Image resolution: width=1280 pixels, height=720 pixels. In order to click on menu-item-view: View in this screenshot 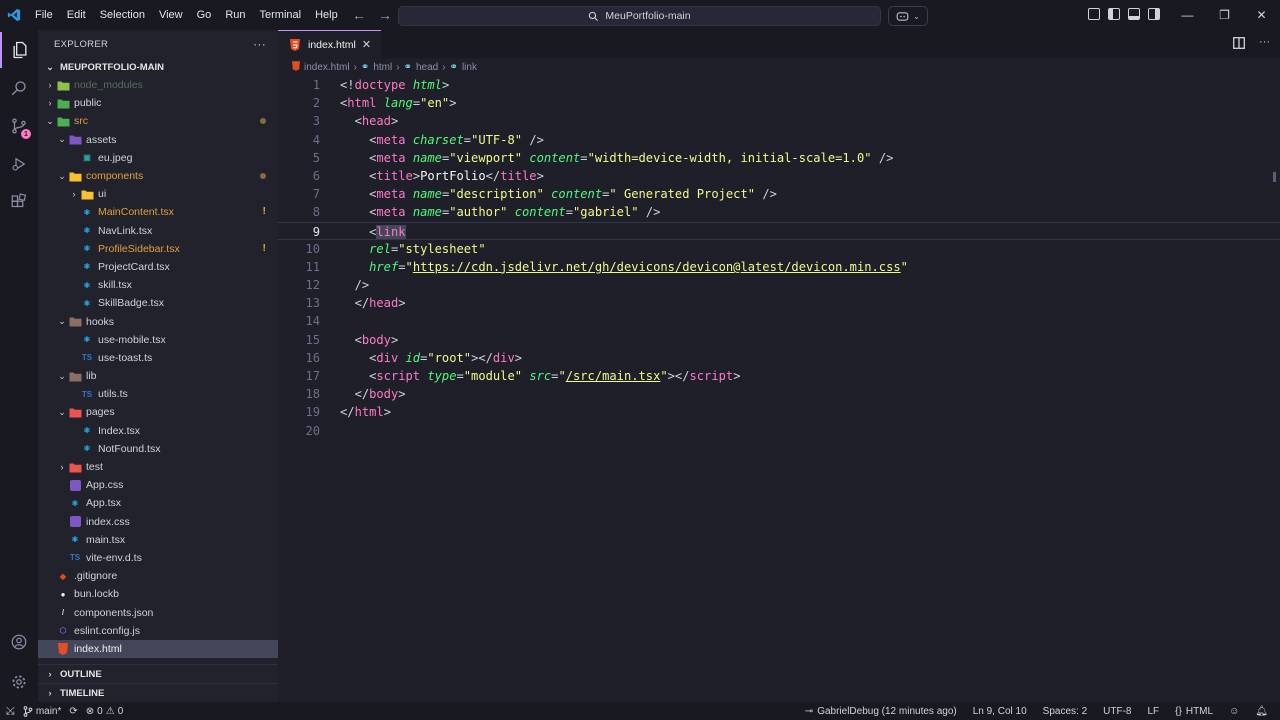, I will do `click(171, 15)`.